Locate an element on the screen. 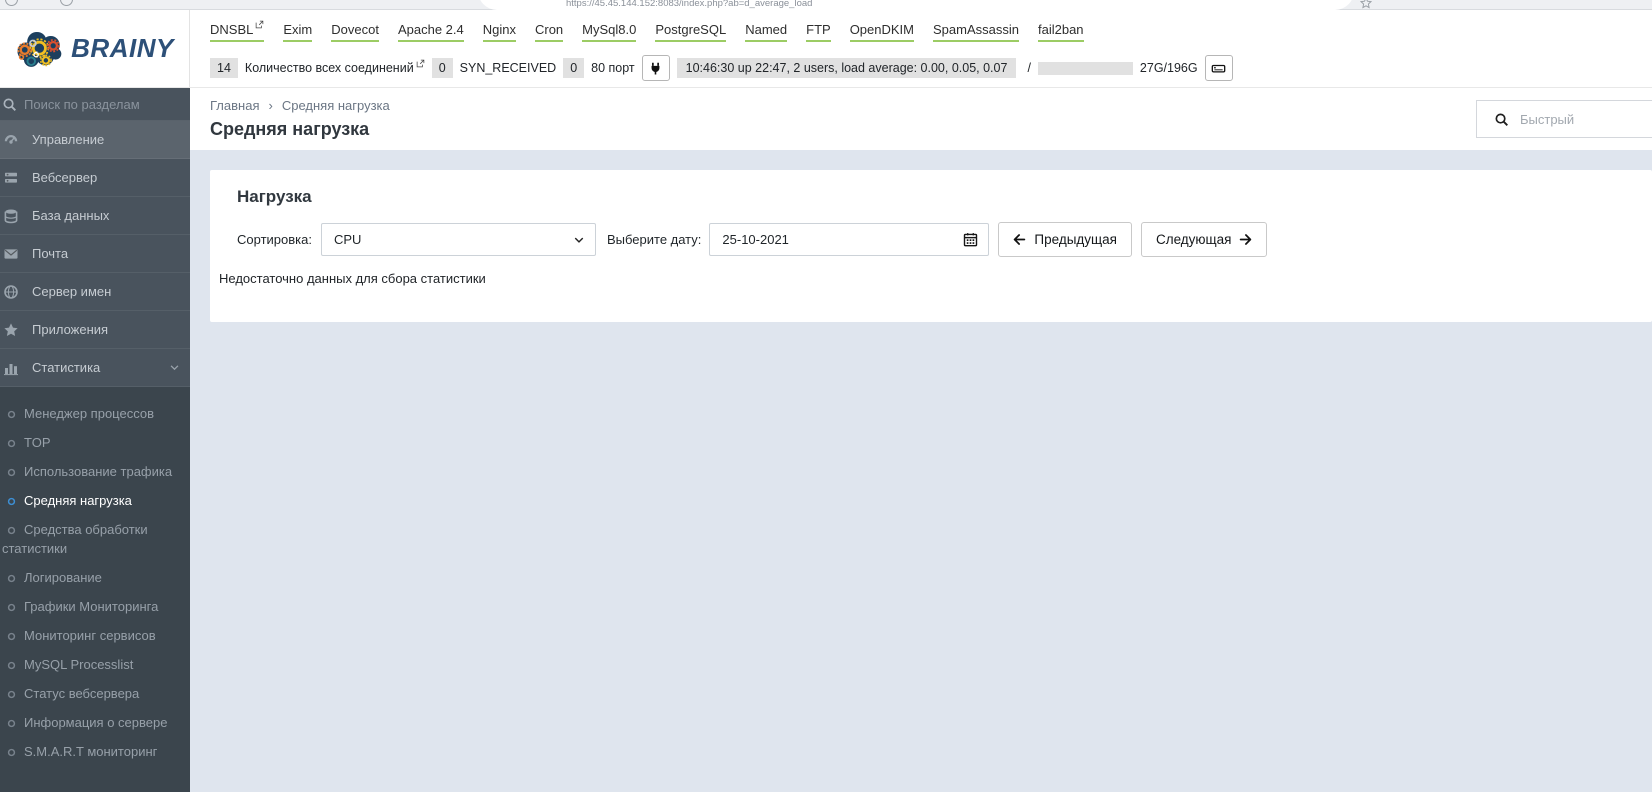  connections-count-badge: 14 is located at coordinates (224, 68).